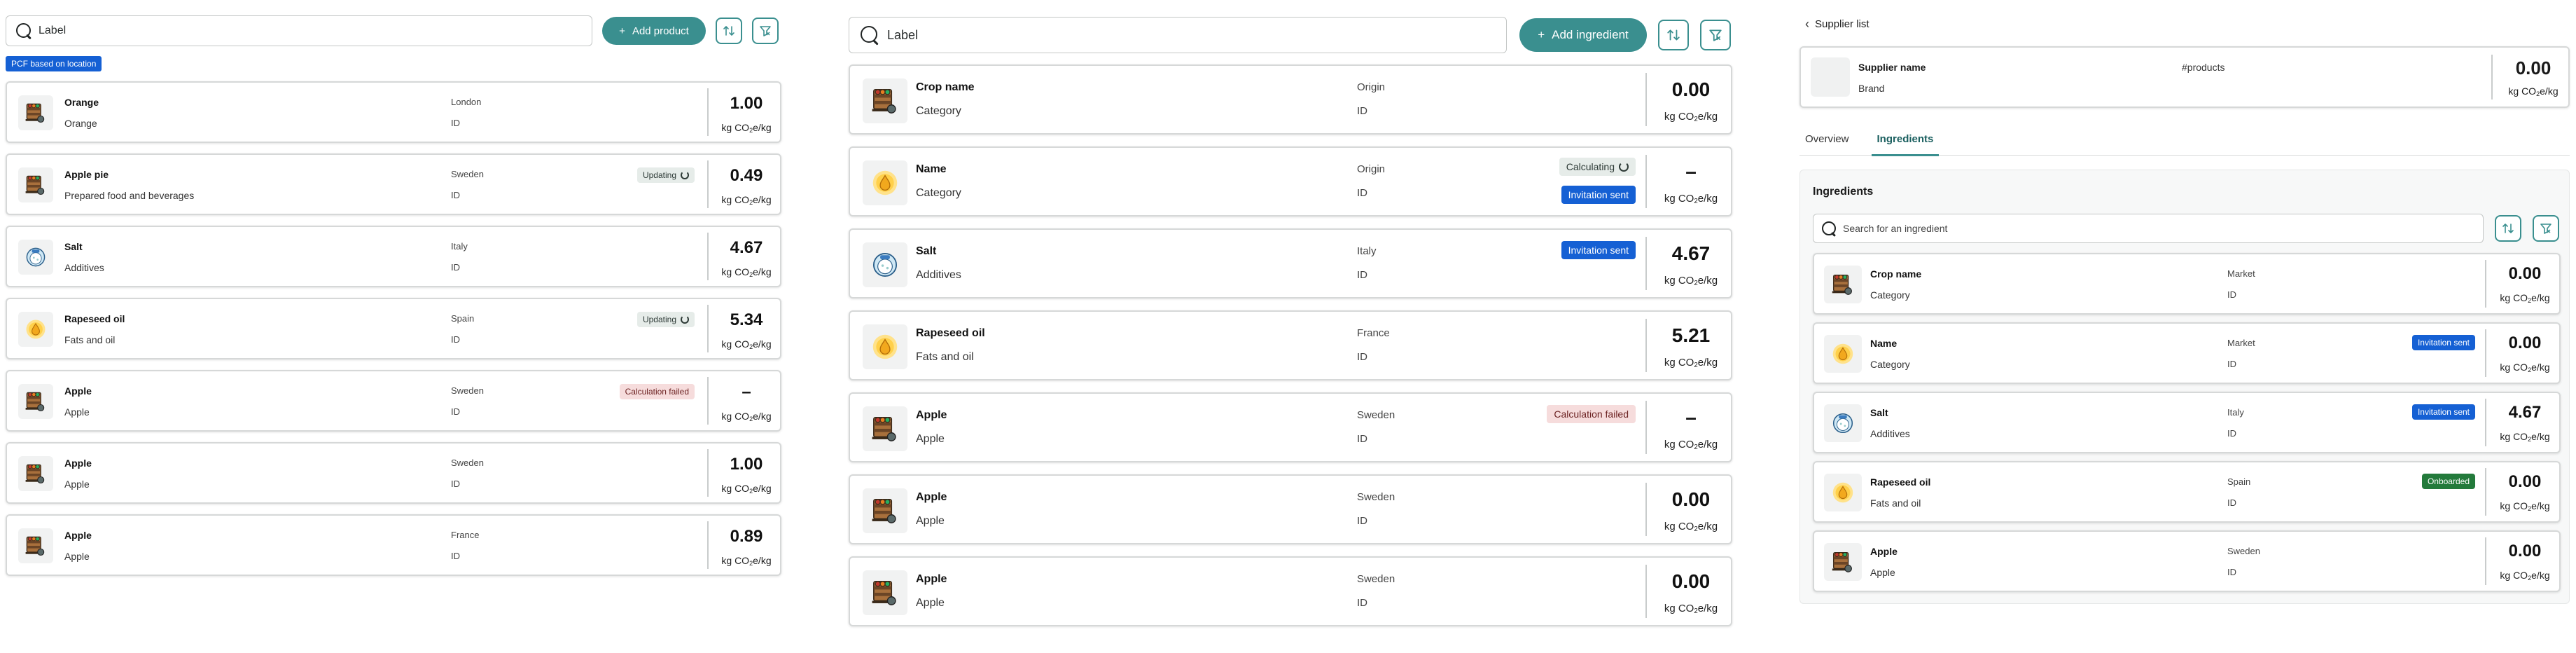 The height and width of the screenshot is (653, 2576). I want to click on ingredient-search-input: Label, so click(1178, 35).